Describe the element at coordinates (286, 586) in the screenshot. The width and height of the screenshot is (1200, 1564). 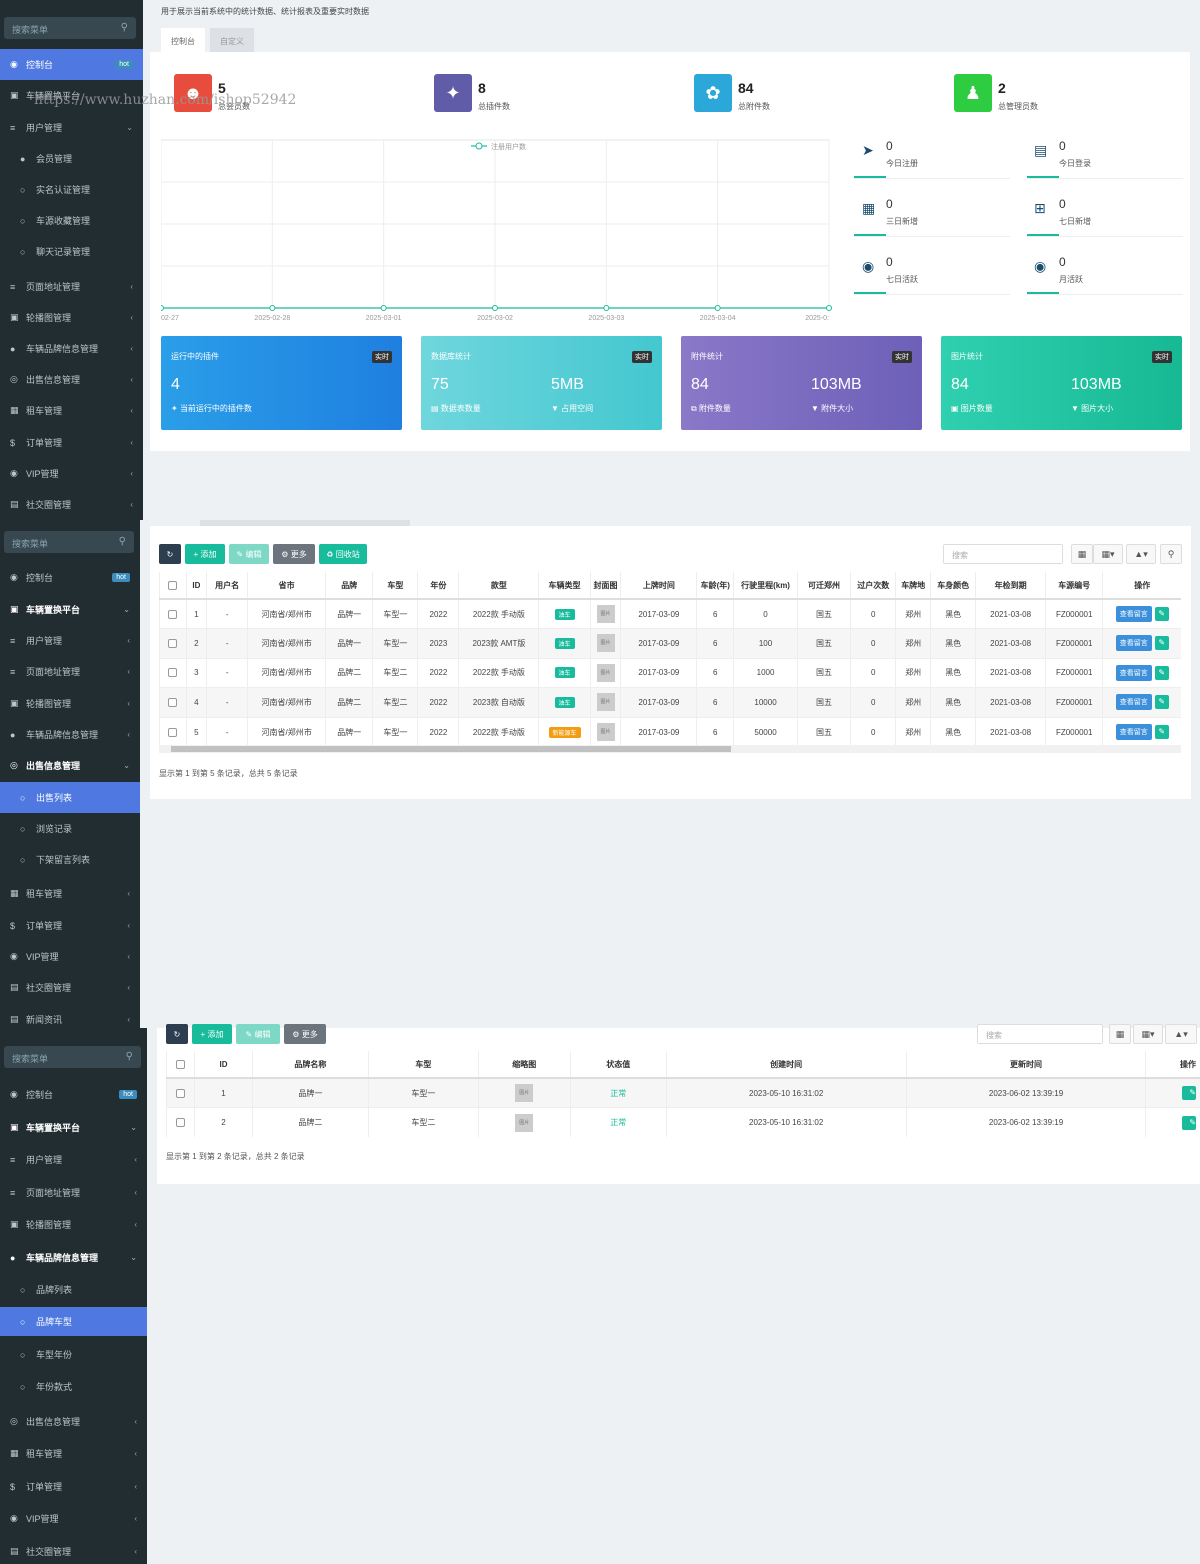
I see `column-header: 省市` at that location.